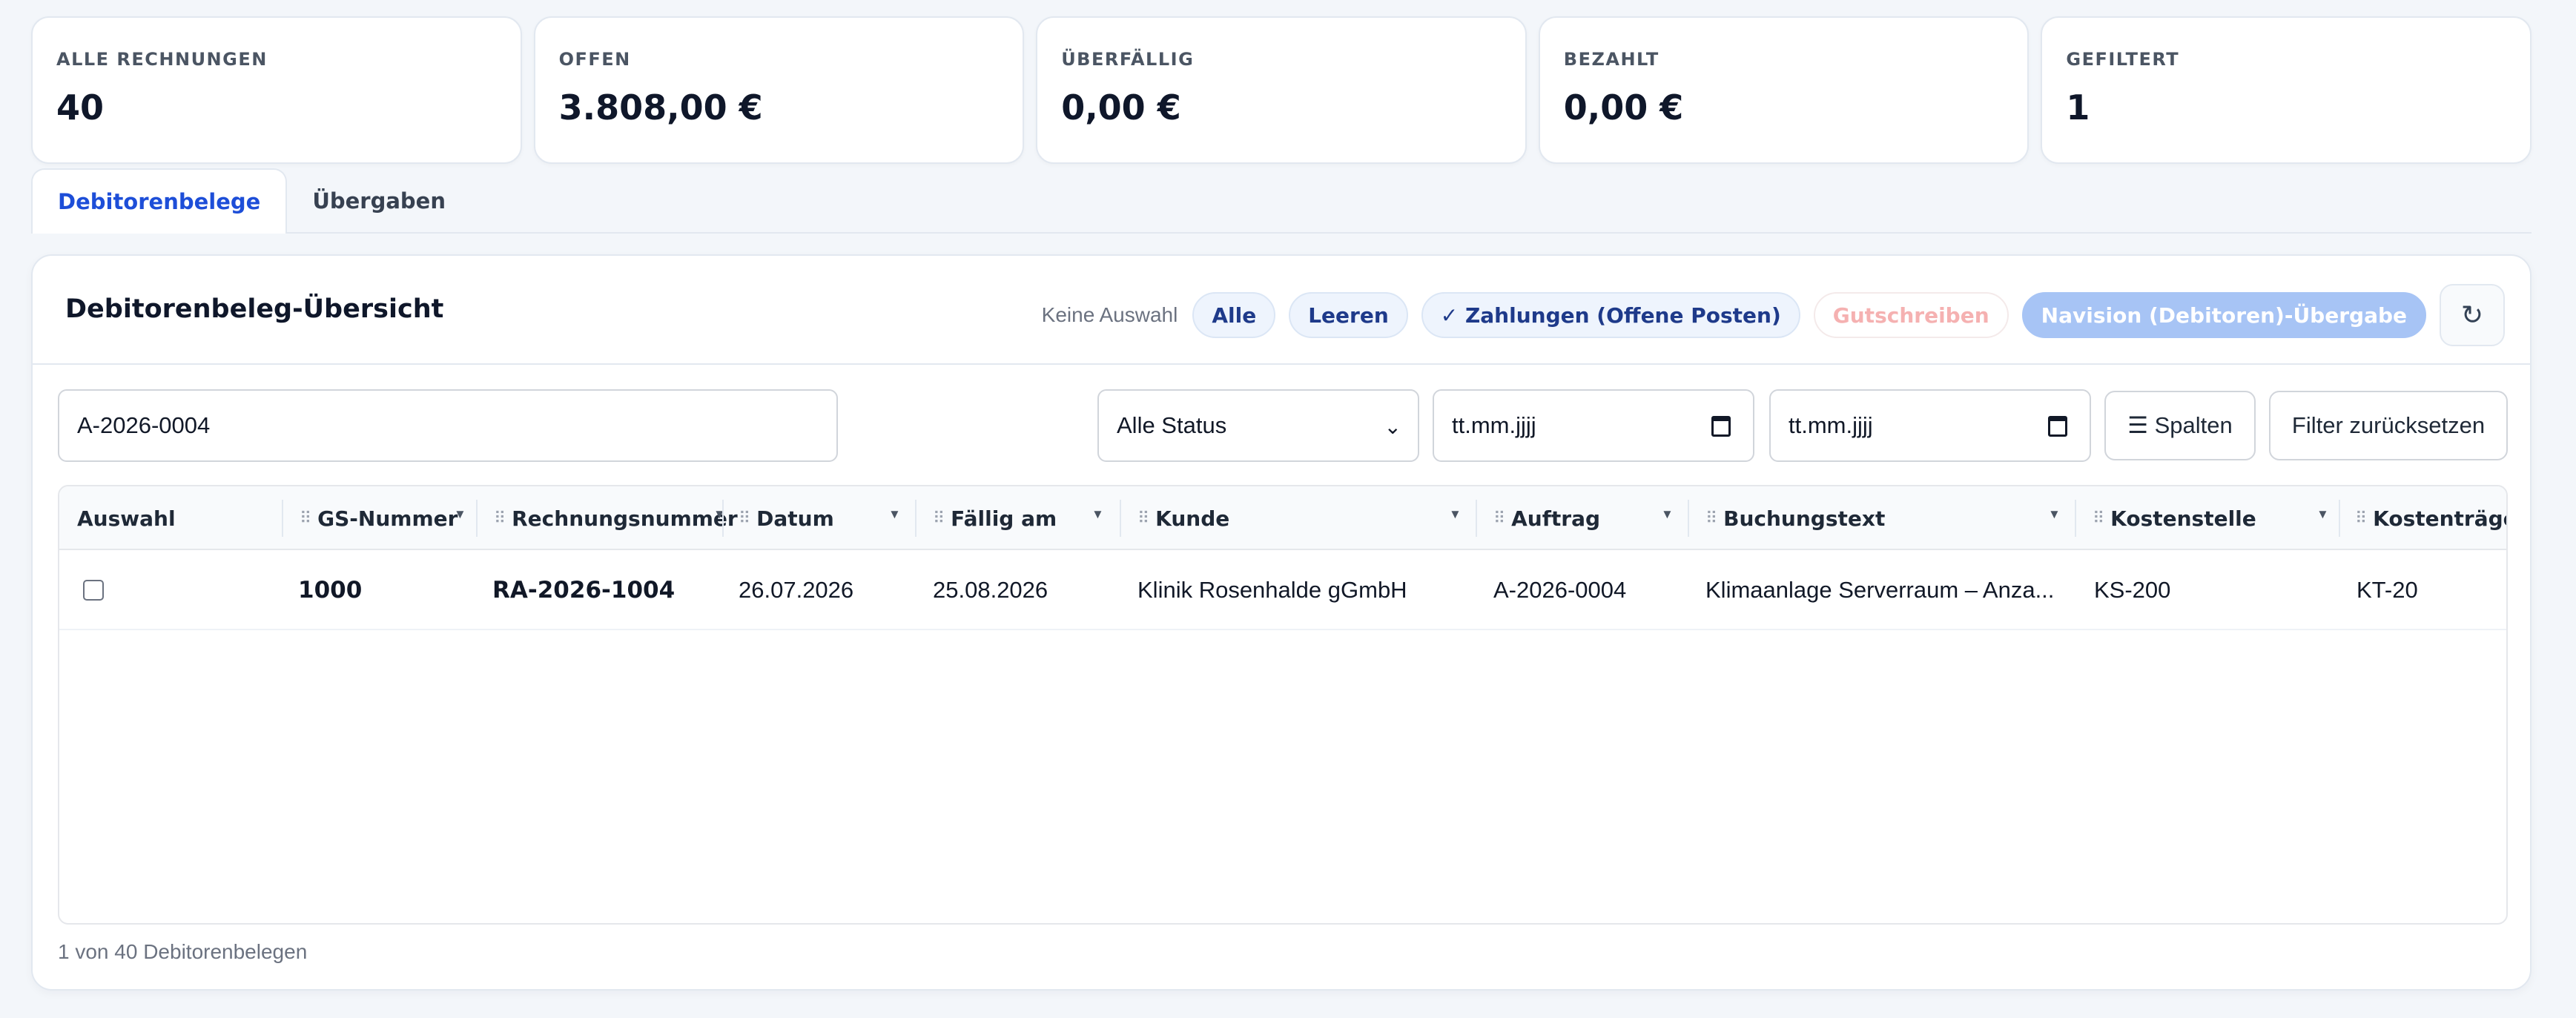 The width and height of the screenshot is (2576, 1018). What do you see at coordinates (1258, 426) in the screenshot?
I see `status-select: Alle Status ⌄` at bounding box center [1258, 426].